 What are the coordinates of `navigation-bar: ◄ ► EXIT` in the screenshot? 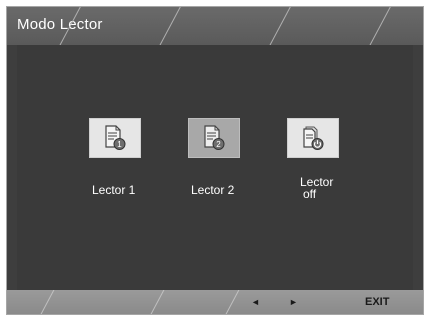 It's located at (215, 302).